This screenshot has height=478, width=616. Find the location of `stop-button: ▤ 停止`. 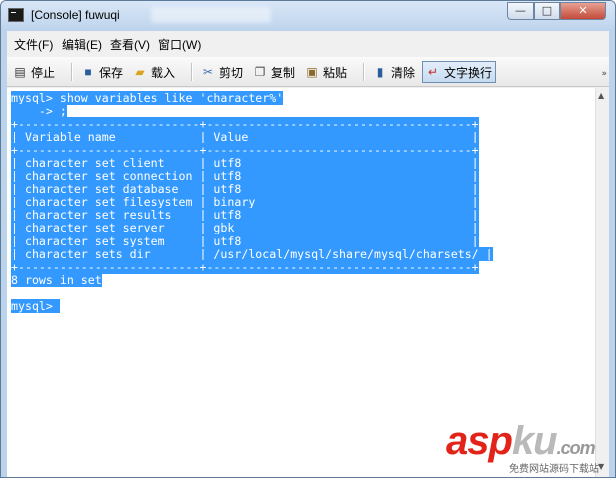

stop-button: ▤ 停止 is located at coordinates (34, 72).